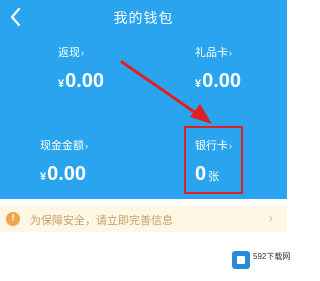 This screenshot has width=320, height=281. I want to click on cash-amount: ¥0.00, so click(64, 174).